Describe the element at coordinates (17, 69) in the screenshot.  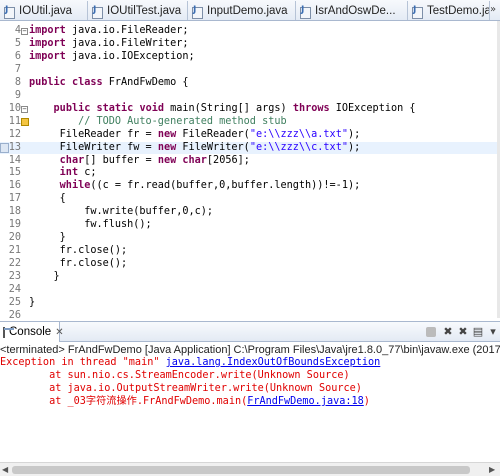
I see `line-number: 7` at that location.